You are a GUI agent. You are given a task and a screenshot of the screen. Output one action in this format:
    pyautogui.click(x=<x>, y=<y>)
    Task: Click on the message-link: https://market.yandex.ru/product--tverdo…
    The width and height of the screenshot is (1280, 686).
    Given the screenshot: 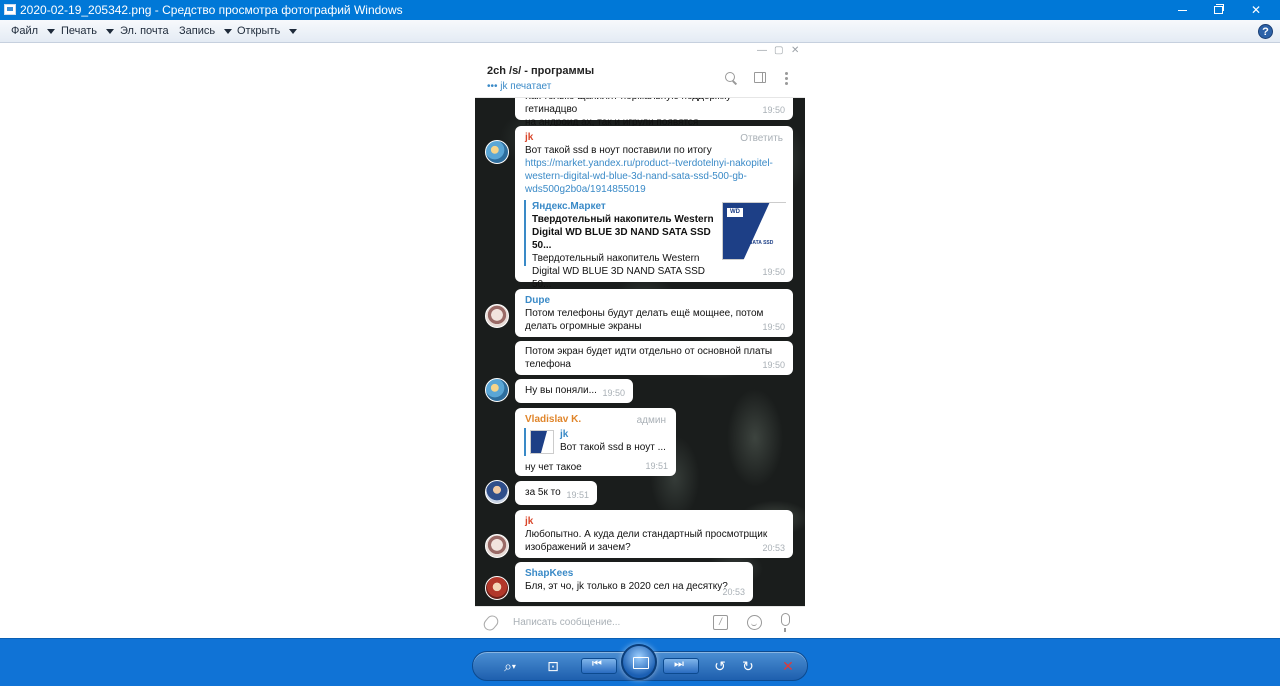 What is the action you would take?
    pyautogui.click(x=654, y=163)
    